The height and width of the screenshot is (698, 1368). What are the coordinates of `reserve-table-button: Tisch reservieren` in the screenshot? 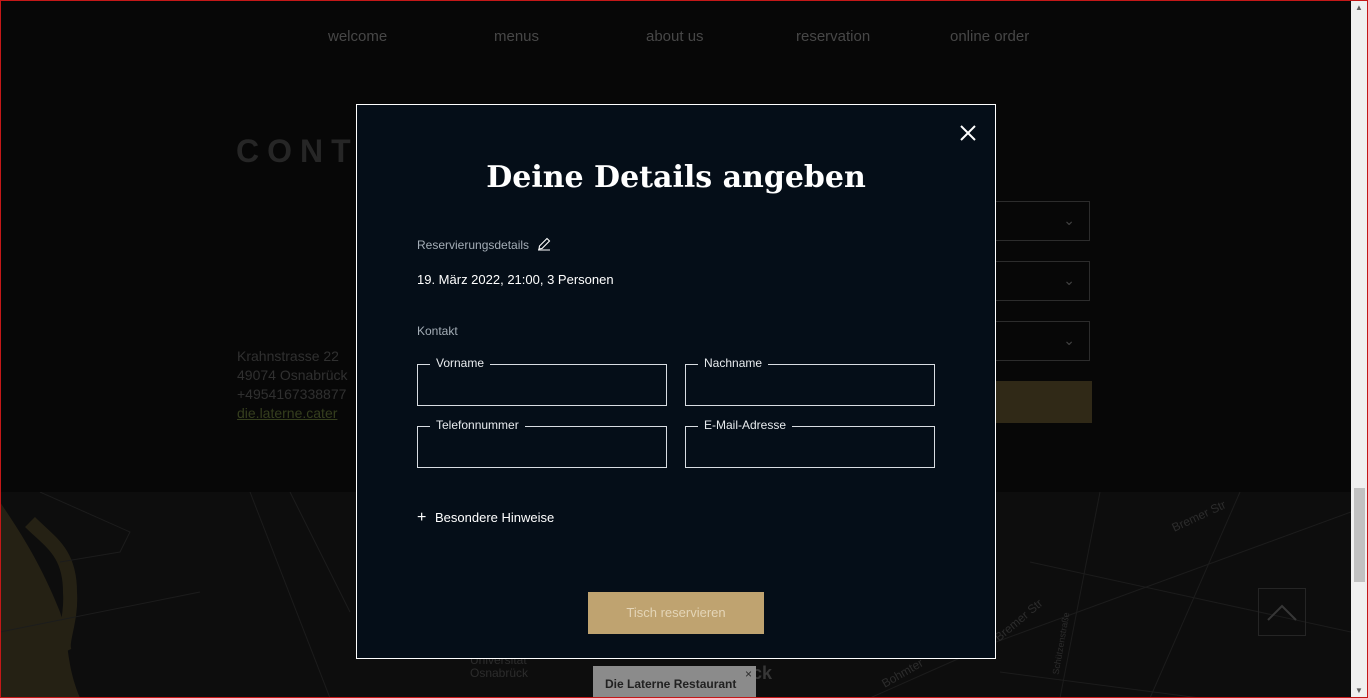 It's located at (676, 613).